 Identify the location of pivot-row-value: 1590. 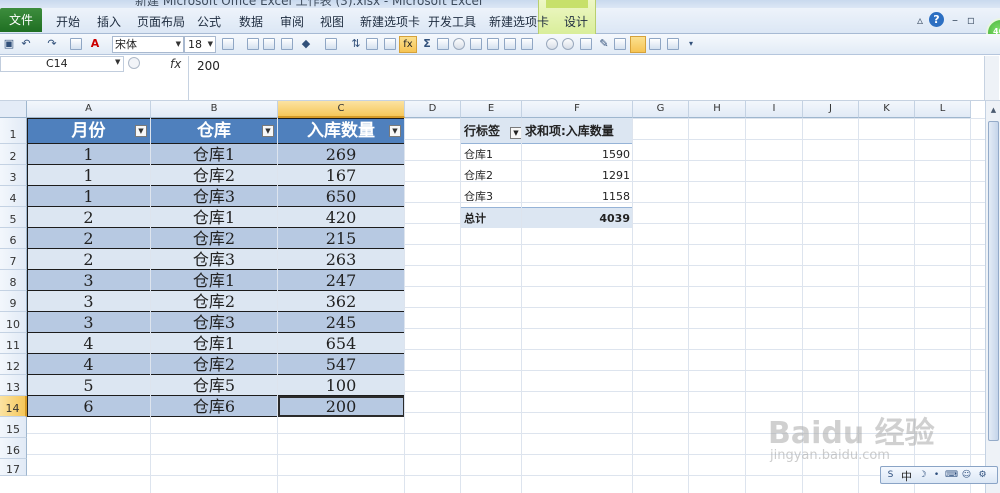
(577, 154).